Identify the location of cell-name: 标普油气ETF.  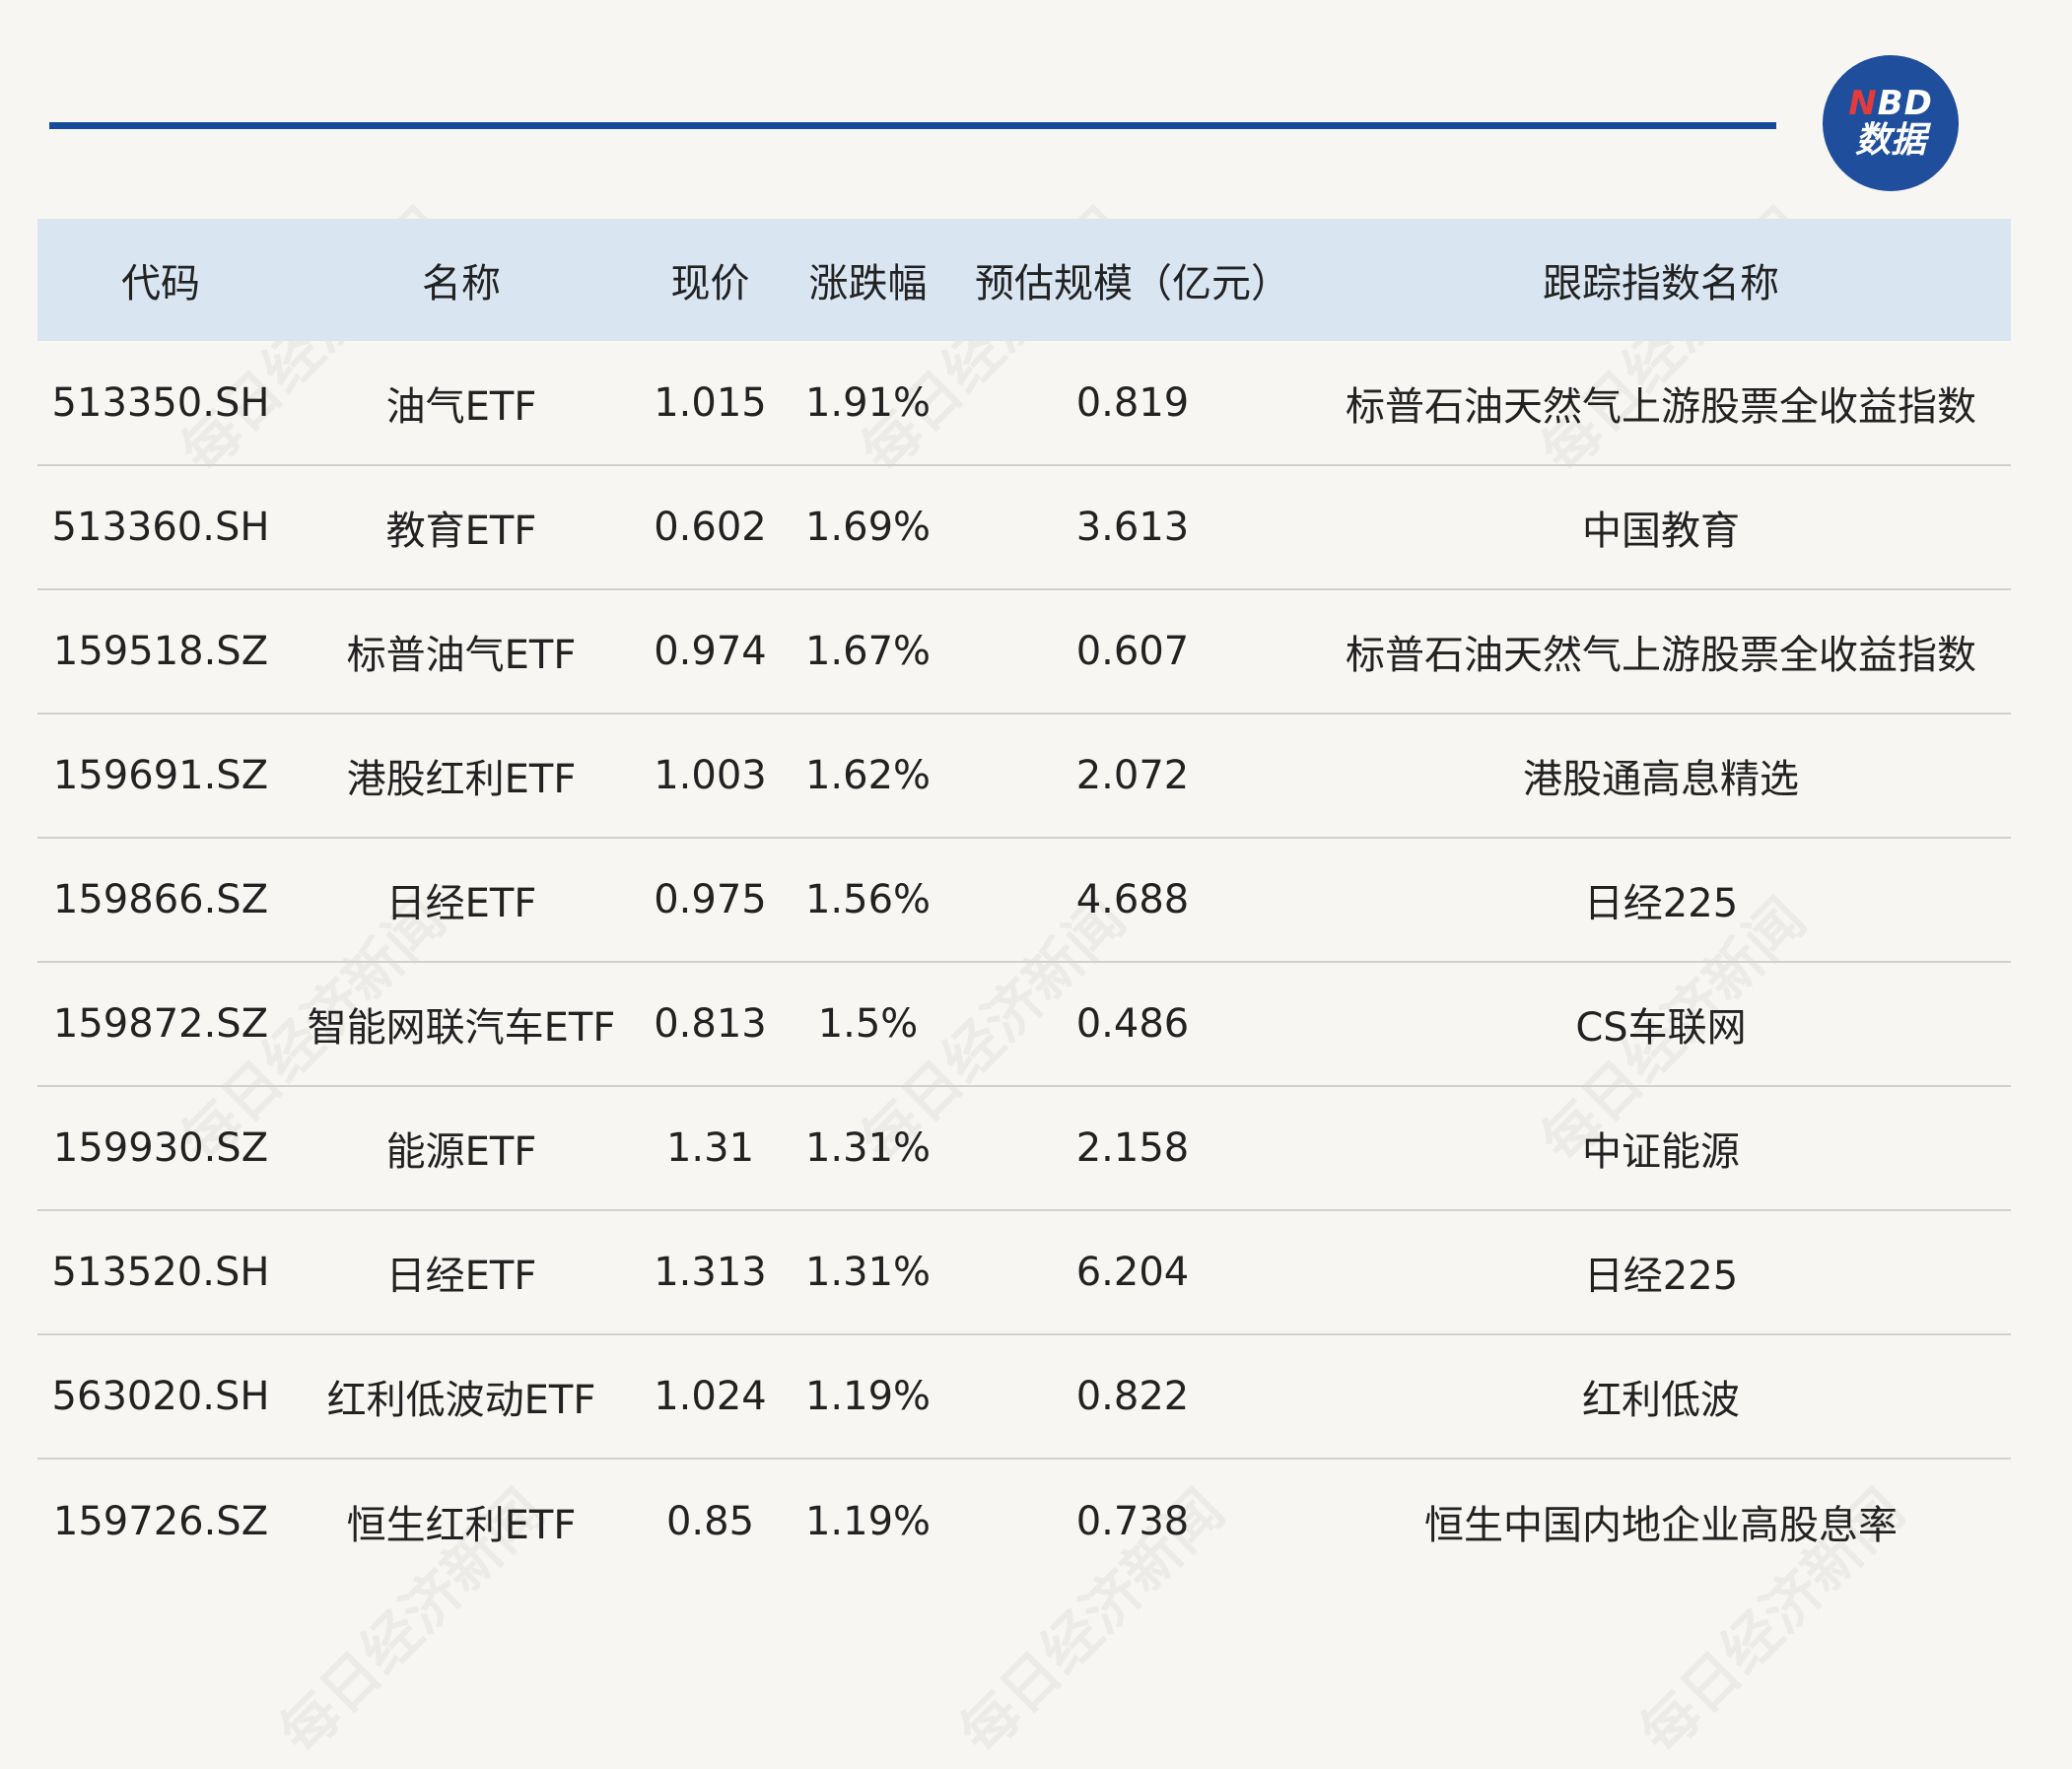
(462, 655).